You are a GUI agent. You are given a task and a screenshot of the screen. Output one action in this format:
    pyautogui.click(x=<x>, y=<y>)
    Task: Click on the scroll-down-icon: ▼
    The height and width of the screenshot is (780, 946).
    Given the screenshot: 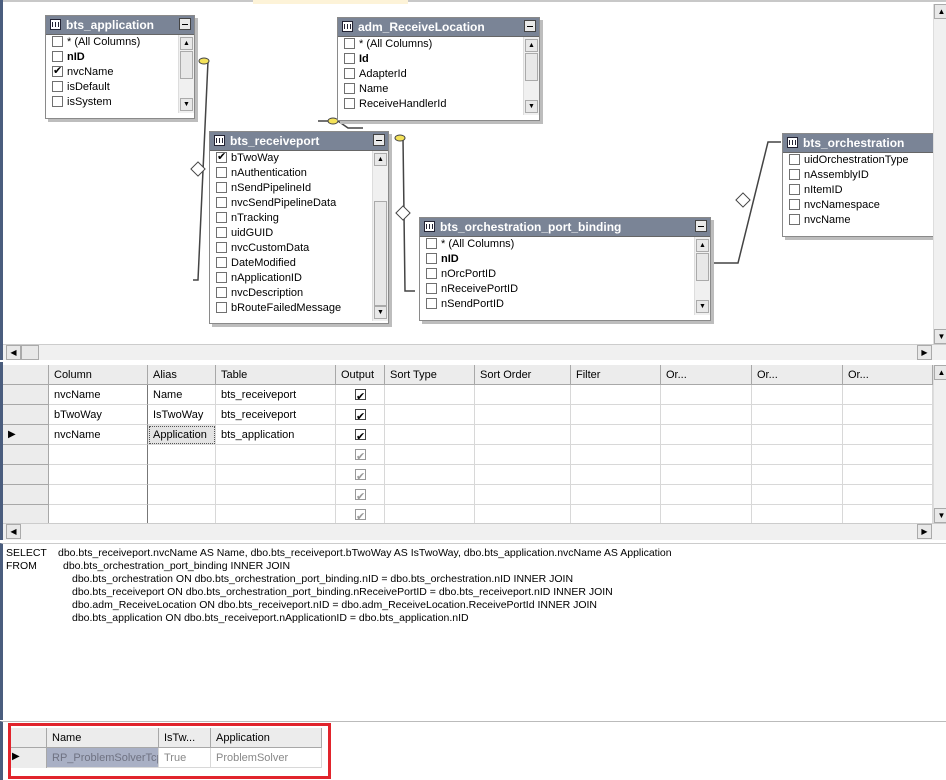 What is the action you would take?
    pyautogui.click(x=531, y=106)
    